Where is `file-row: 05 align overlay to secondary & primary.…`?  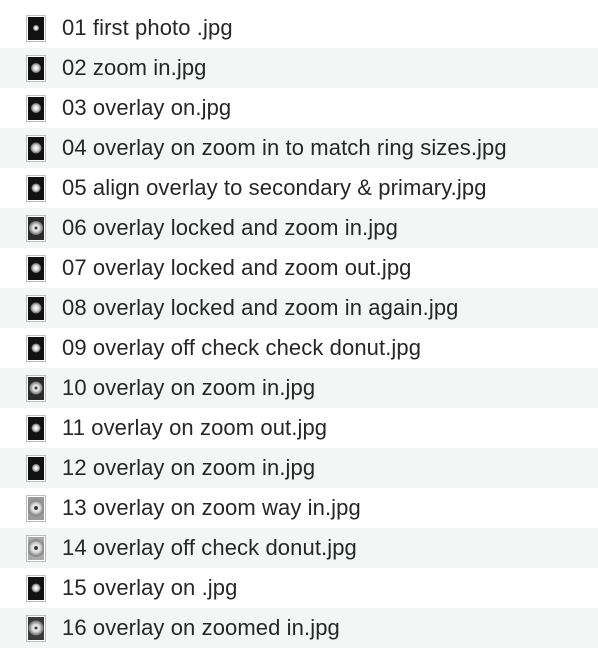 file-row: 05 align overlay to secondary & primary.… is located at coordinates (299, 188).